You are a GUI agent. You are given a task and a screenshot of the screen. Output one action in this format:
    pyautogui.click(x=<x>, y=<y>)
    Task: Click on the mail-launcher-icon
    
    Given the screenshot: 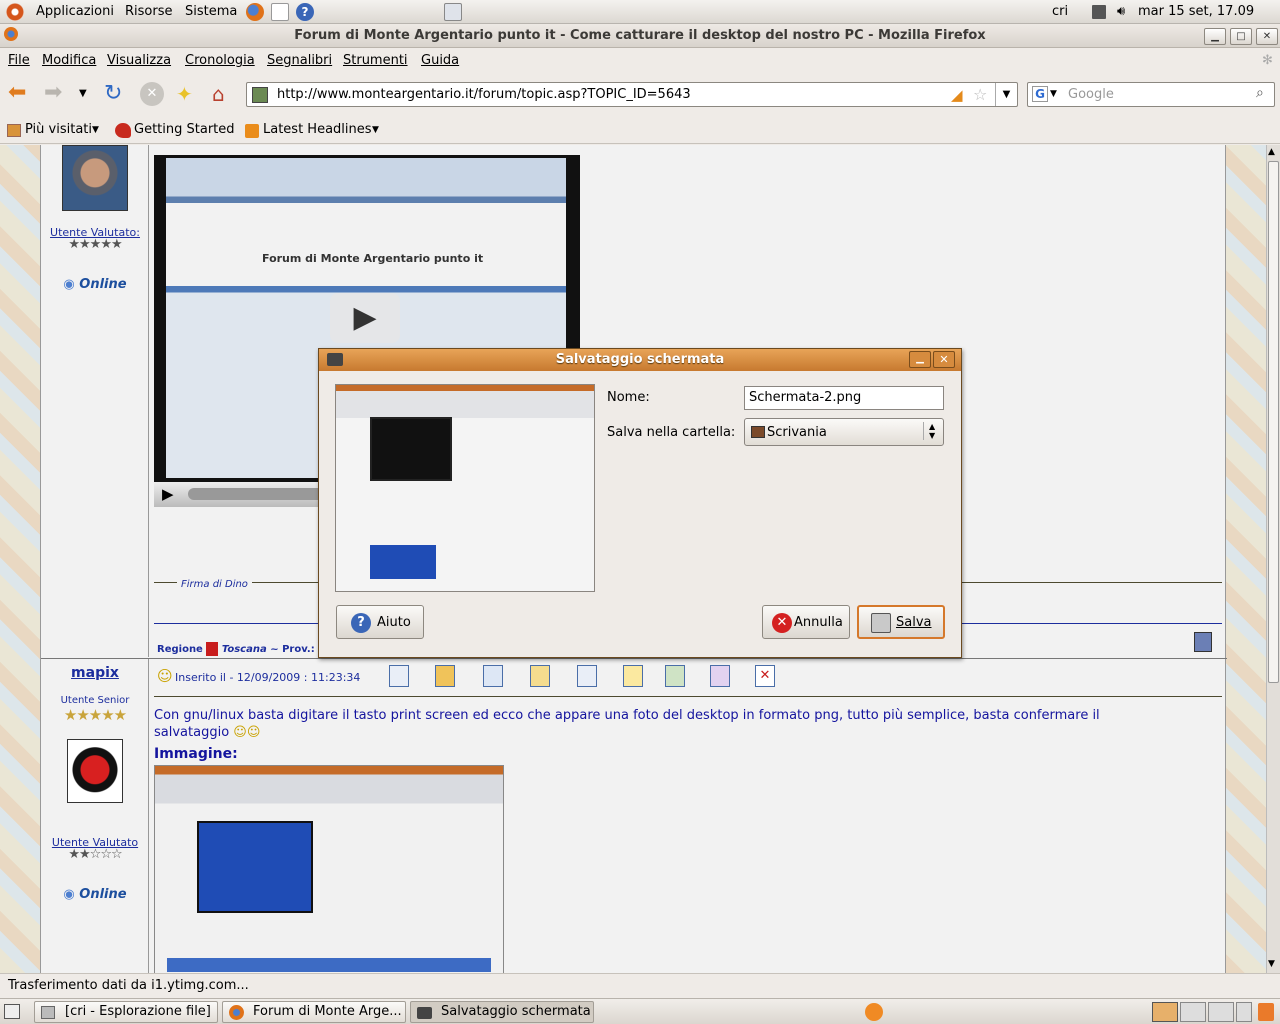 What is the action you would take?
    pyautogui.click(x=280, y=12)
    